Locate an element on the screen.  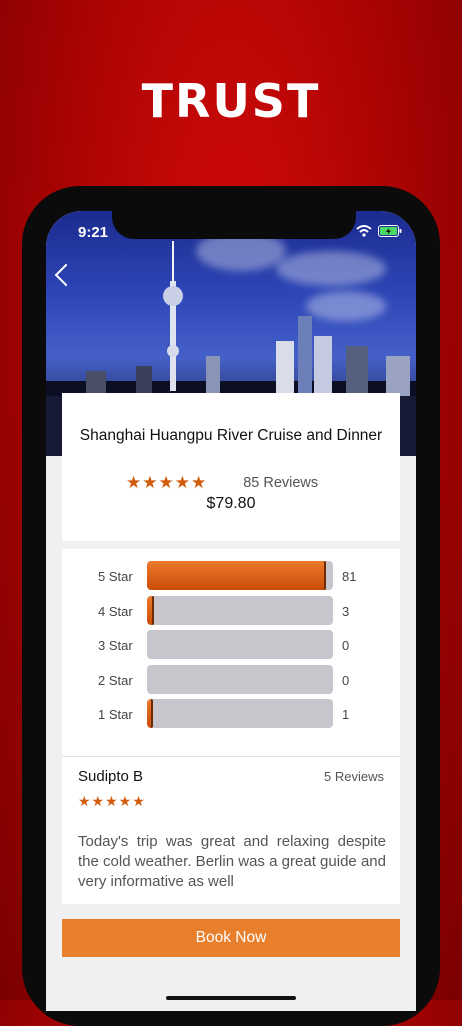
phone-notch is located at coordinates (234, 225).